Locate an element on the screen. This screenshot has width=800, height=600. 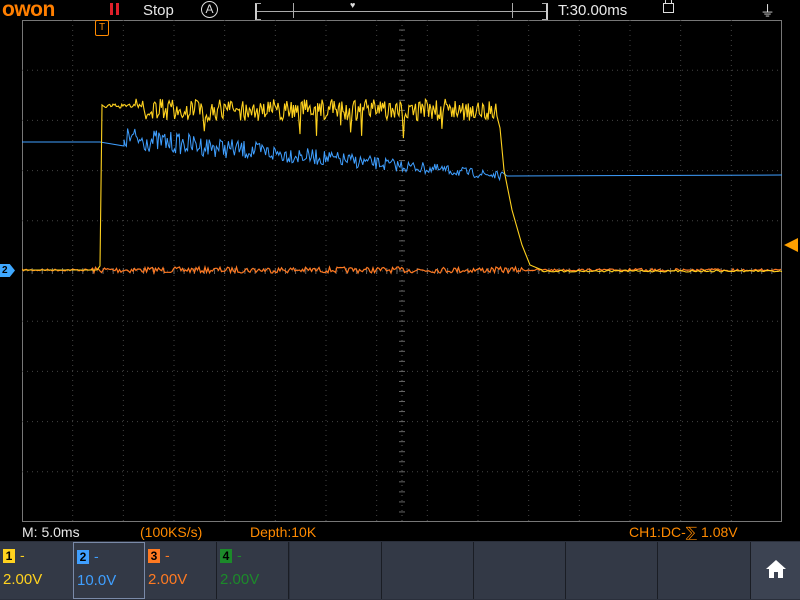
sample-rate: (100KS/s) is located at coordinates (171, 532).